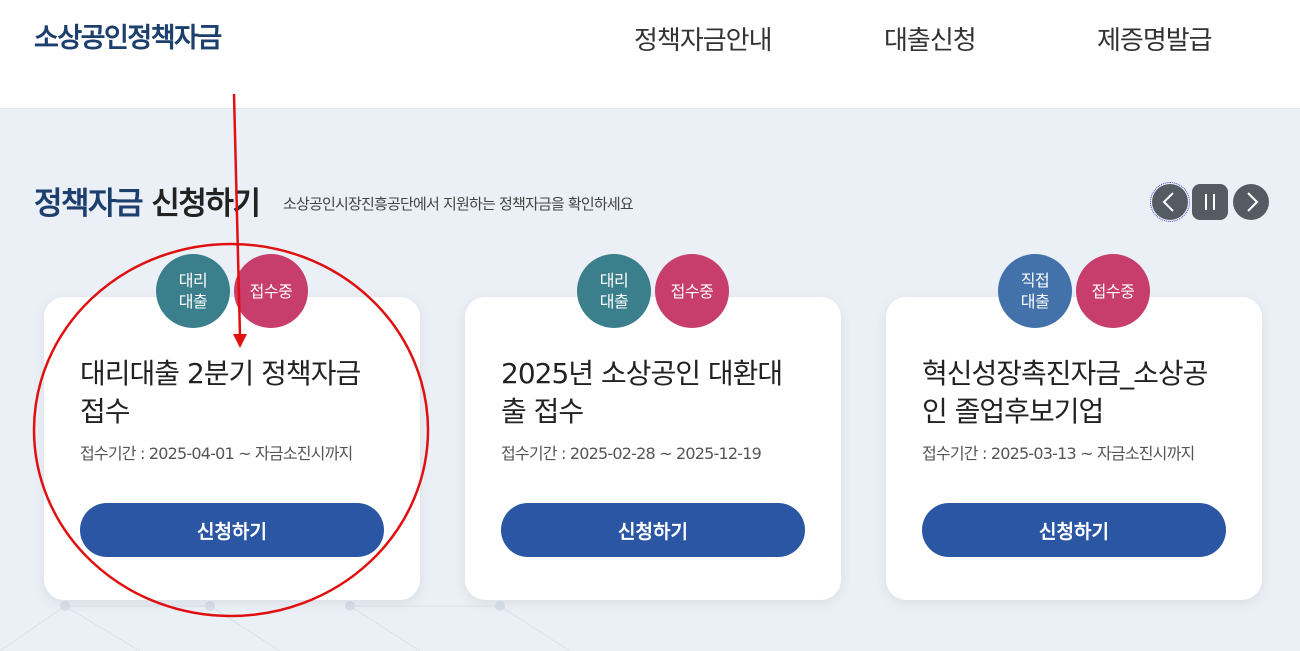 The image size is (1300, 651). What do you see at coordinates (220, 392) in the screenshot?
I see `card-title: 대리대출 2분기 정책자금 접수` at bounding box center [220, 392].